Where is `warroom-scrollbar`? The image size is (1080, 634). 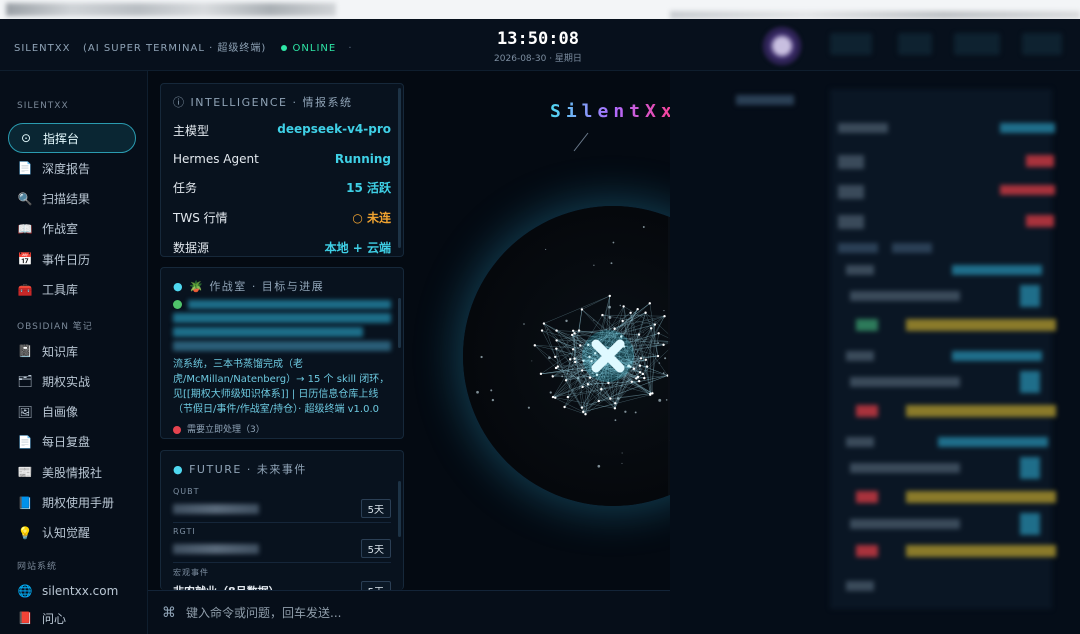 warroom-scrollbar is located at coordinates (399, 323).